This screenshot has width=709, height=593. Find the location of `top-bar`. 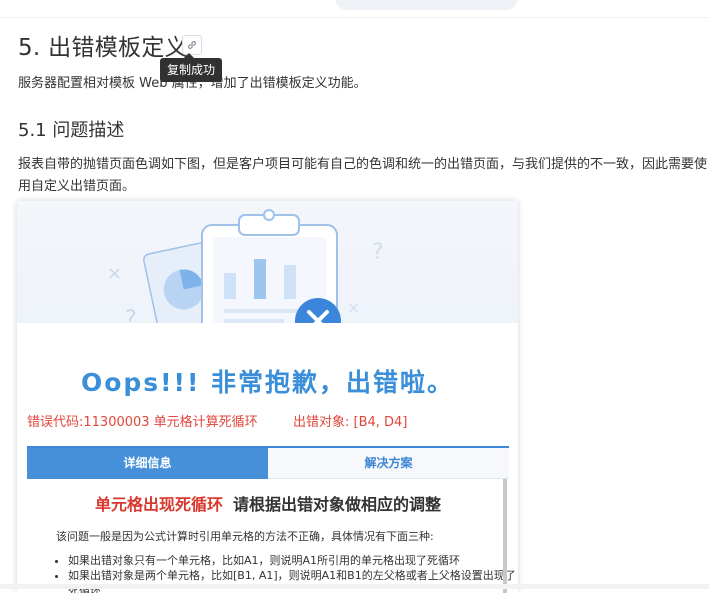

top-bar is located at coordinates (354, 9).